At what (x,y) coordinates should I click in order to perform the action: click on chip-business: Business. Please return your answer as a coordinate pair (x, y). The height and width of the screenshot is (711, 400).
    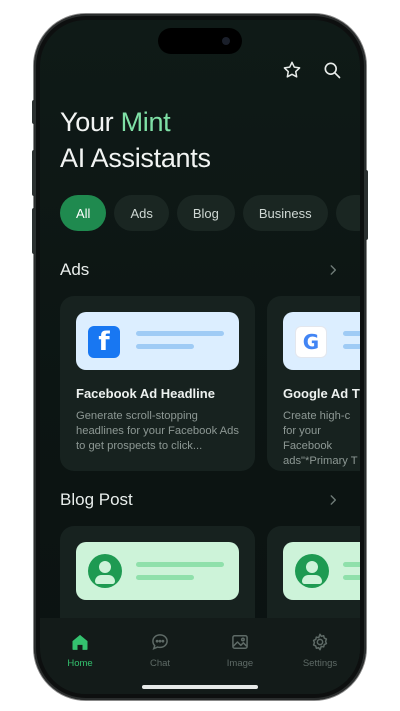
    Looking at the image, I should click on (285, 213).